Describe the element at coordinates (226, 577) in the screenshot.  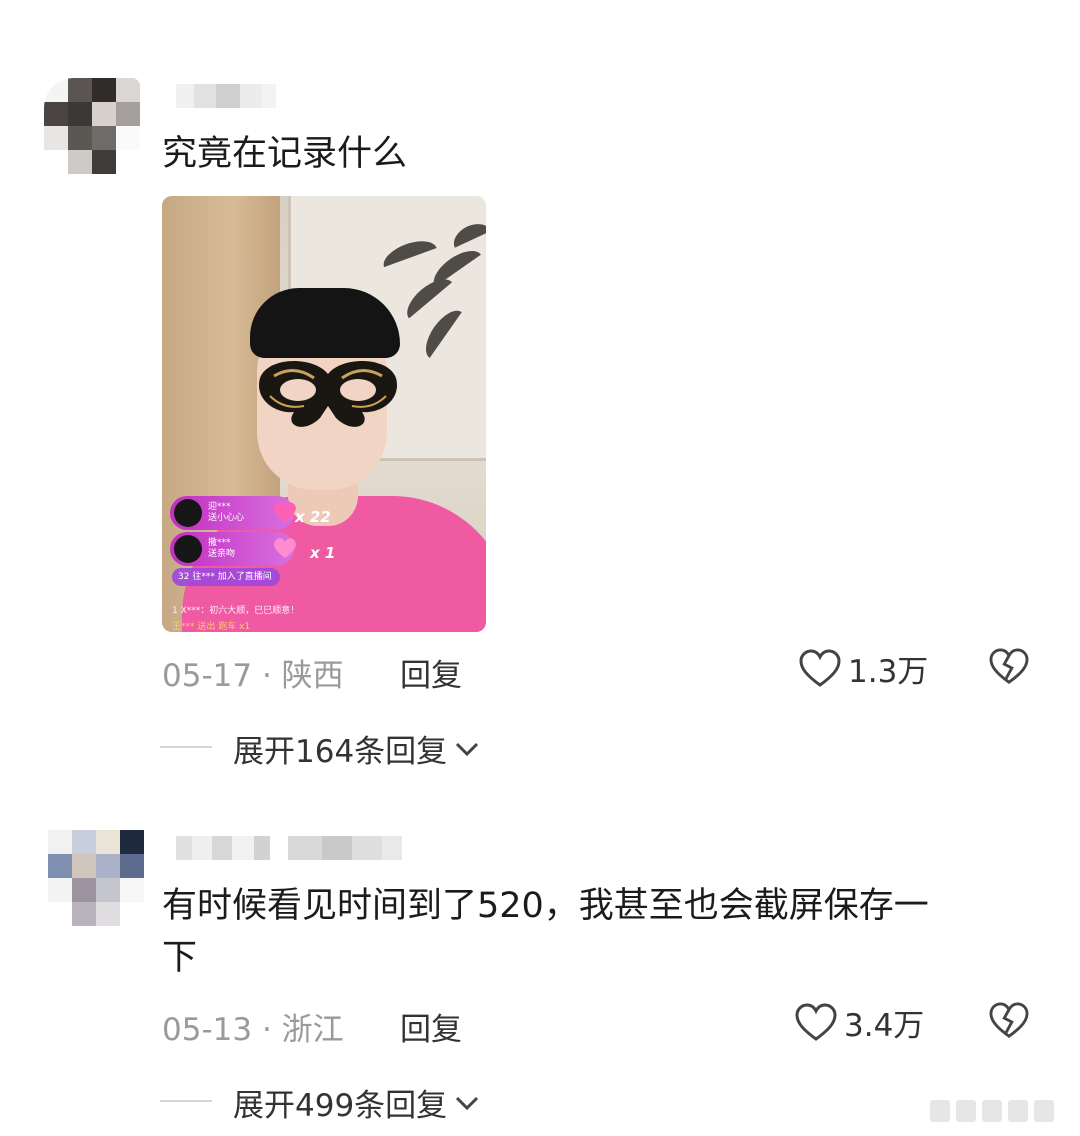
I see `join-notice: 32 往*** 加入了直播间` at that location.